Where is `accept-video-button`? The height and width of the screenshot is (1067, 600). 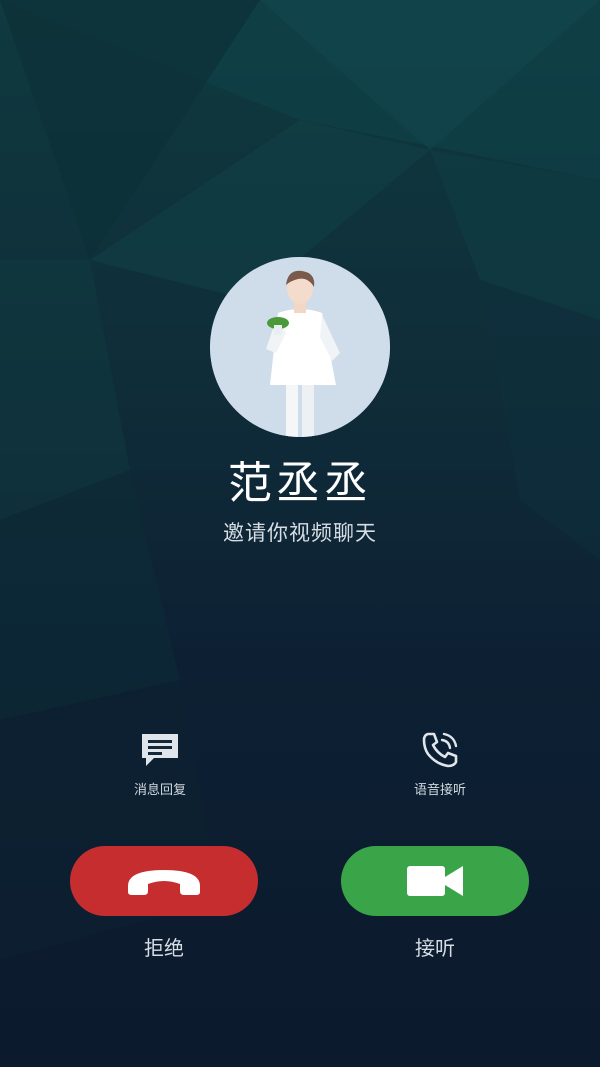
accept-video-button is located at coordinates (435, 881).